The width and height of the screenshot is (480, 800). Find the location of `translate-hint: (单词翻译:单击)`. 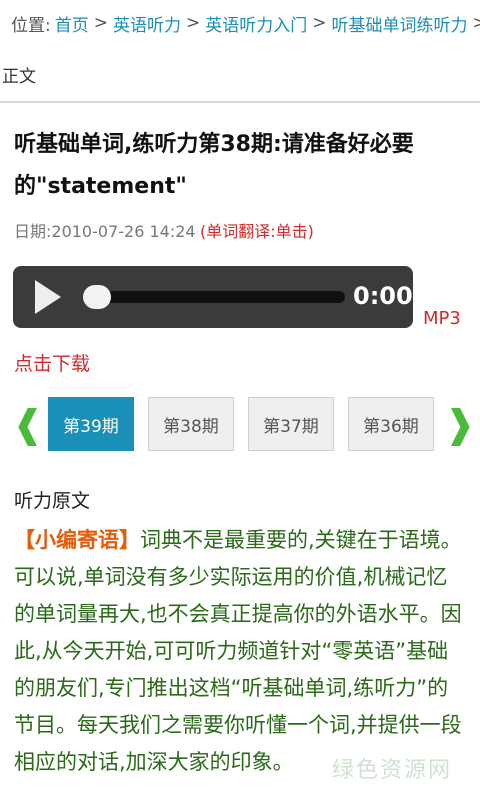

translate-hint: (单词翻译:单击) is located at coordinates (257, 230).